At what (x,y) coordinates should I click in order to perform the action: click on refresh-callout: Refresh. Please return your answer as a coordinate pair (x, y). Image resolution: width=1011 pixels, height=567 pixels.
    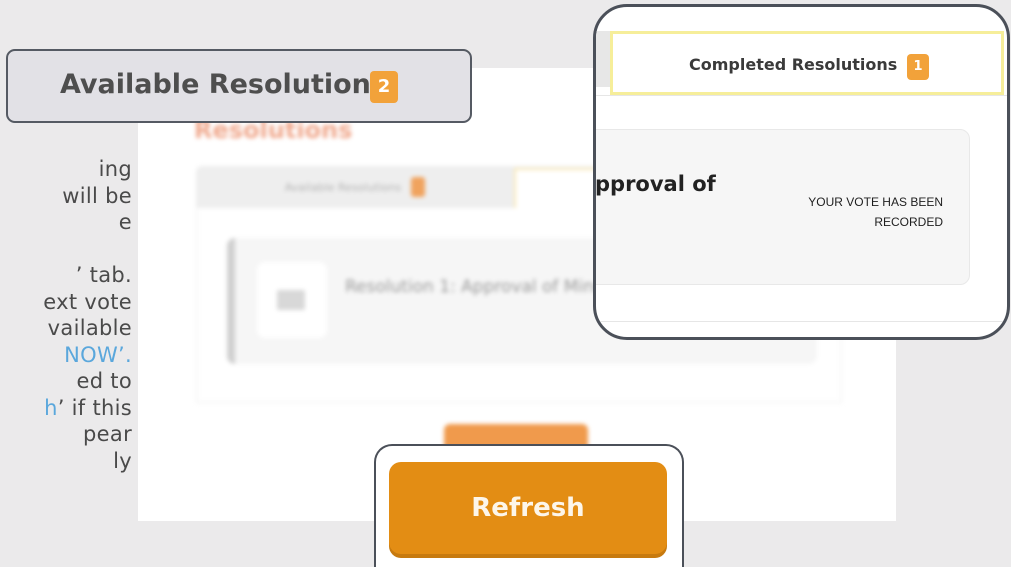
    Looking at the image, I should click on (529, 505).